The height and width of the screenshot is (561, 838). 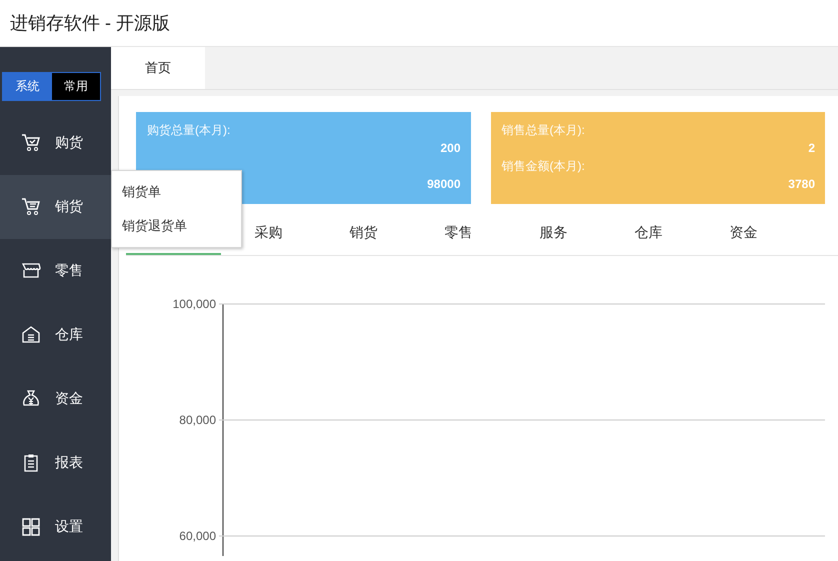 I want to click on chart-tab: 仓库, so click(x=648, y=234).